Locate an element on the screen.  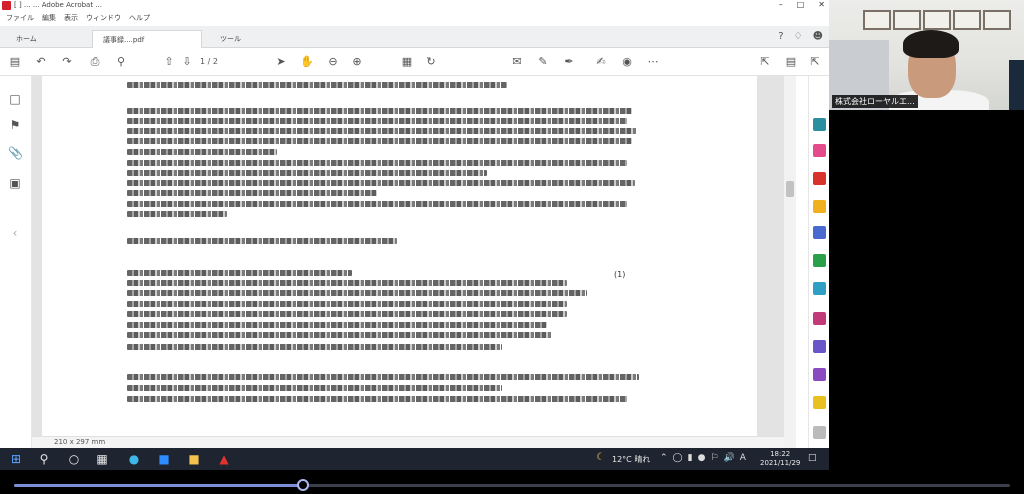
pen-icon: ✎ is located at coordinates (543, 62).